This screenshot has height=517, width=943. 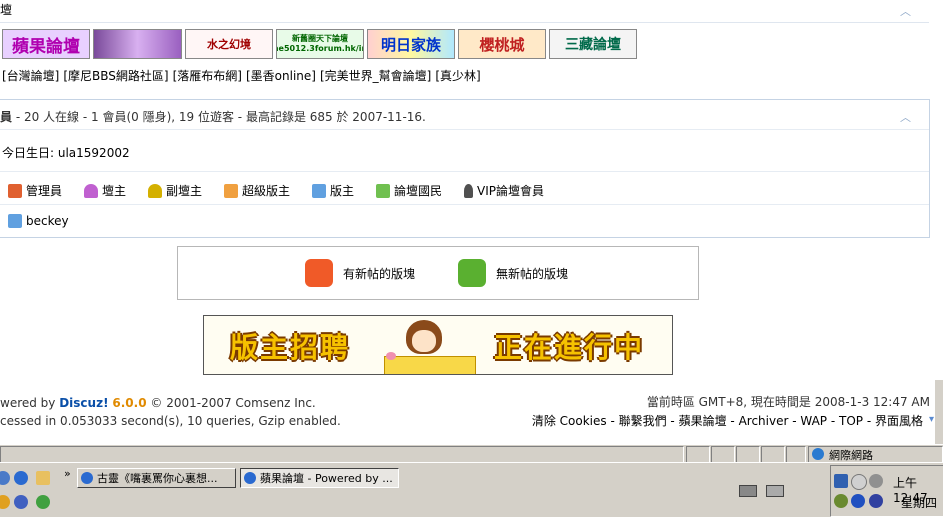 I want to click on forum-legend-box: 有新帖的版塊 無新帖的版塊, so click(x=438, y=273).